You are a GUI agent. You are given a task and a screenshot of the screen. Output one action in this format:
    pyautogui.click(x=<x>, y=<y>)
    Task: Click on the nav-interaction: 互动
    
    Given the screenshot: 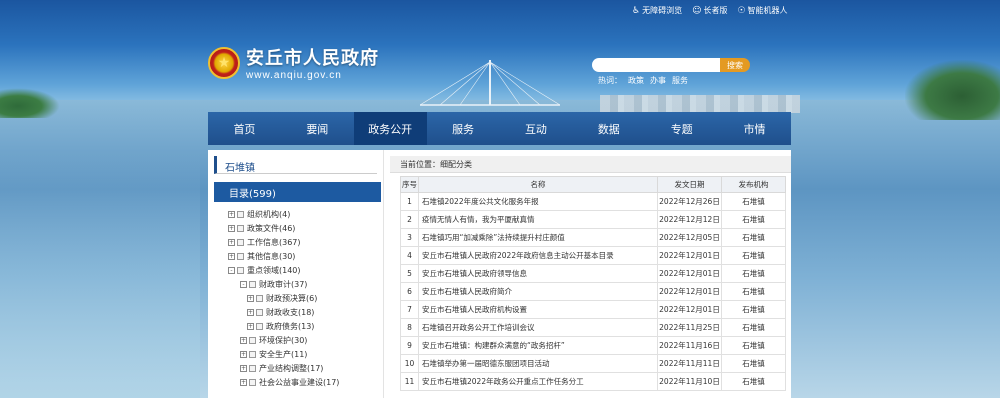 What is the action you would take?
    pyautogui.click(x=536, y=128)
    